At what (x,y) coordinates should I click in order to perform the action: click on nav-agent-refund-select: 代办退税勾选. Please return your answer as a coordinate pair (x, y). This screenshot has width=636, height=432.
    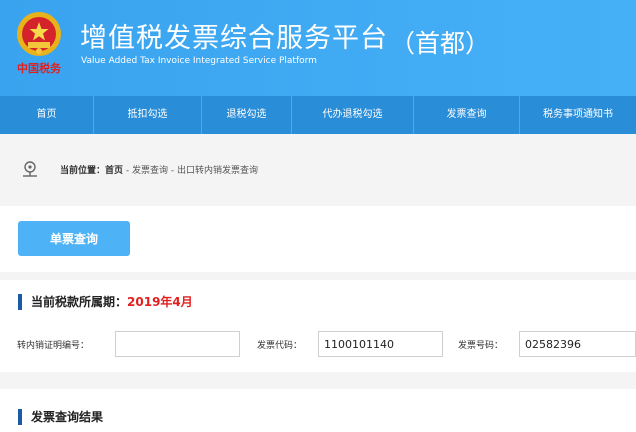
    Looking at the image, I should click on (353, 115).